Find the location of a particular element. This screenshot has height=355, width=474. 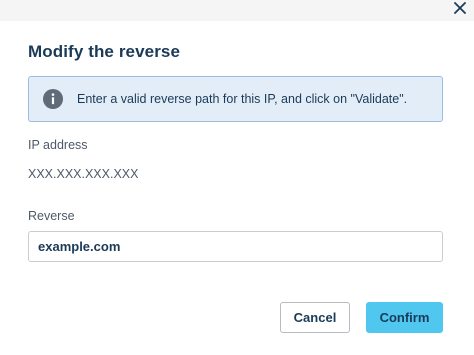

dialog-topbar is located at coordinates (237, 10).